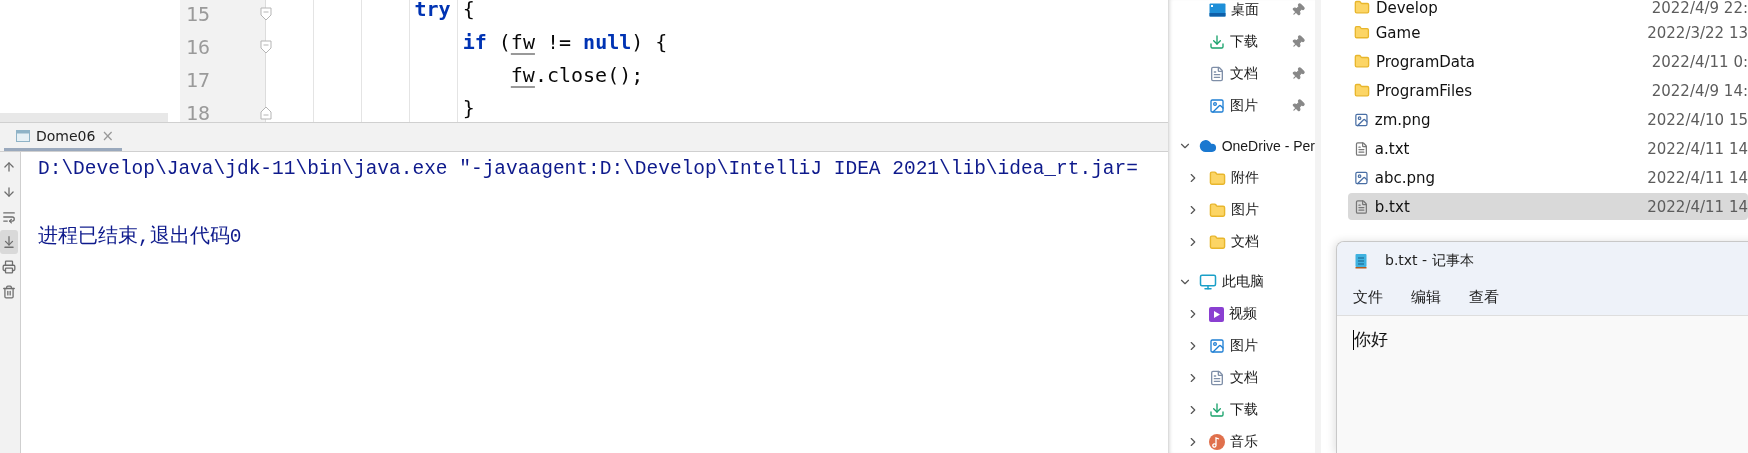 The width and height of the screenshot is (1748, 453). What do you see at coordinates (9, 292) in the screenshot?
I see `trash-icon` at bounding box center [9, 292].